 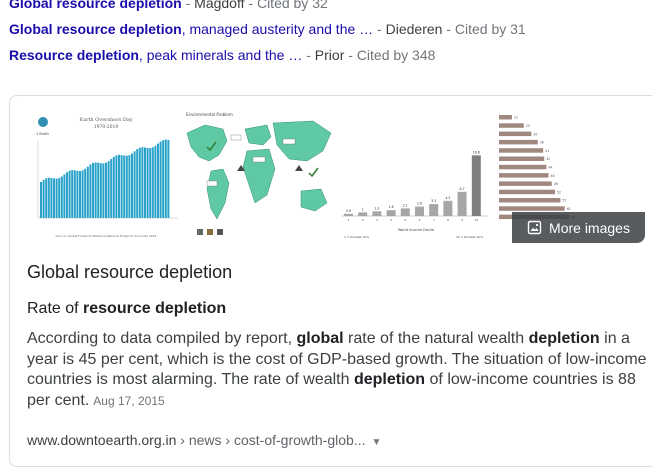 I want to click on decile-tick-label: 1, so click(x=349, y=220).